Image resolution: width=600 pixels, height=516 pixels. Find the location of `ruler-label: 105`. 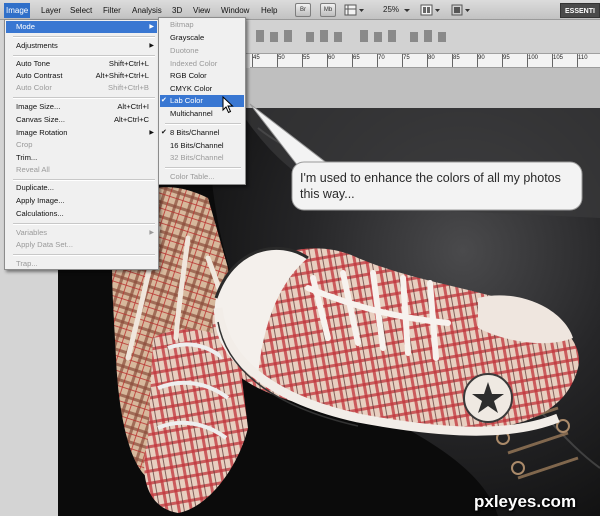

ruler-label: 105 is located at coordinates (558, 58).